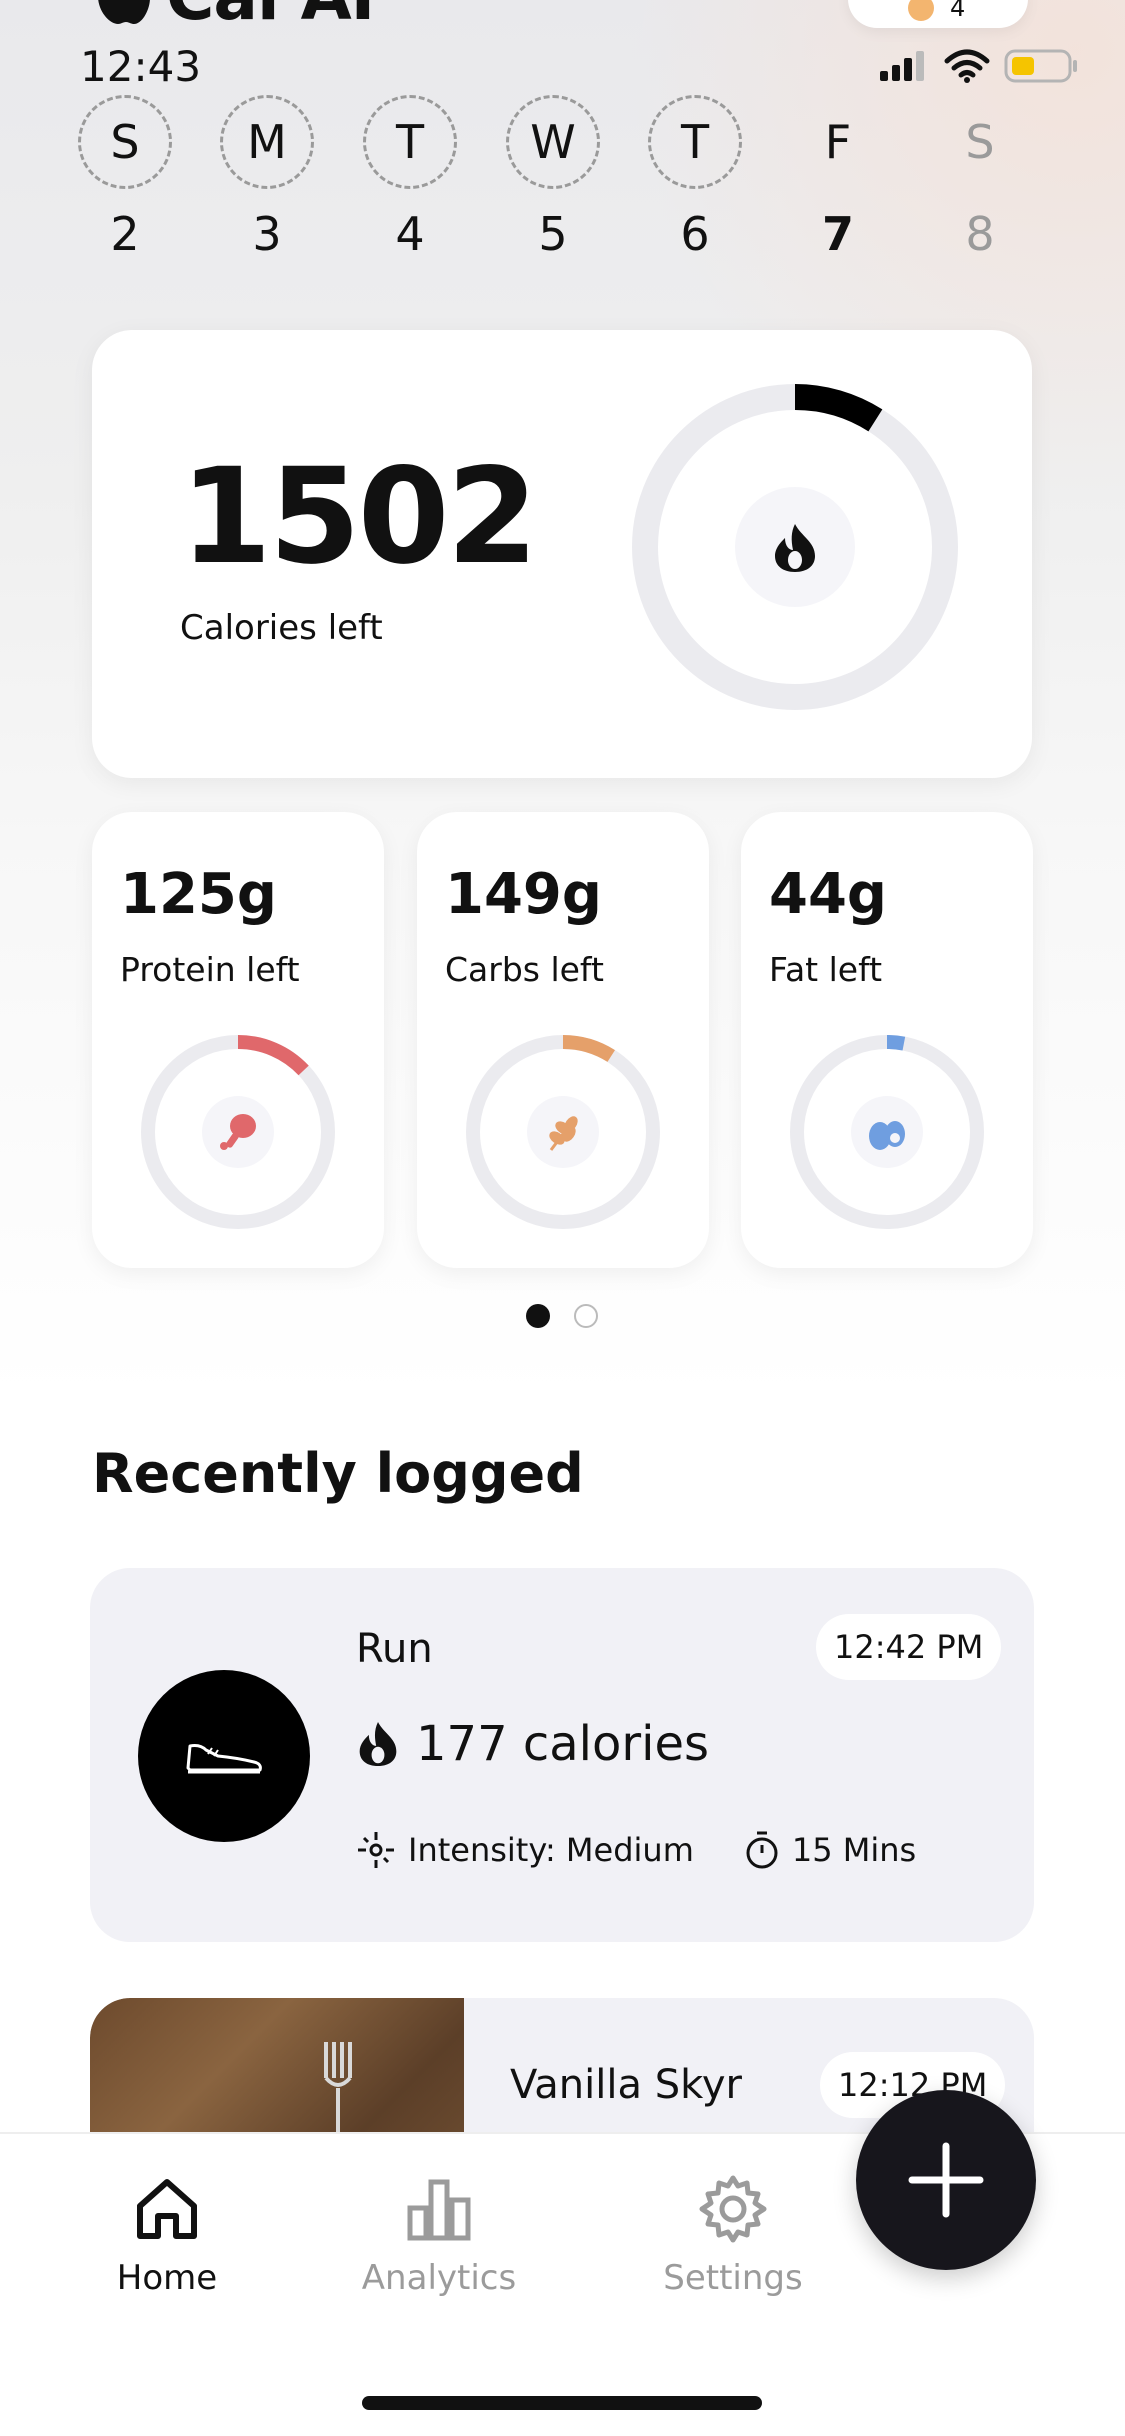 The width and height of the screenshot is (1125, 2436). Describe the element at coordinates (1040, 66) in the screenshot. I see `battery-icon` at that location.